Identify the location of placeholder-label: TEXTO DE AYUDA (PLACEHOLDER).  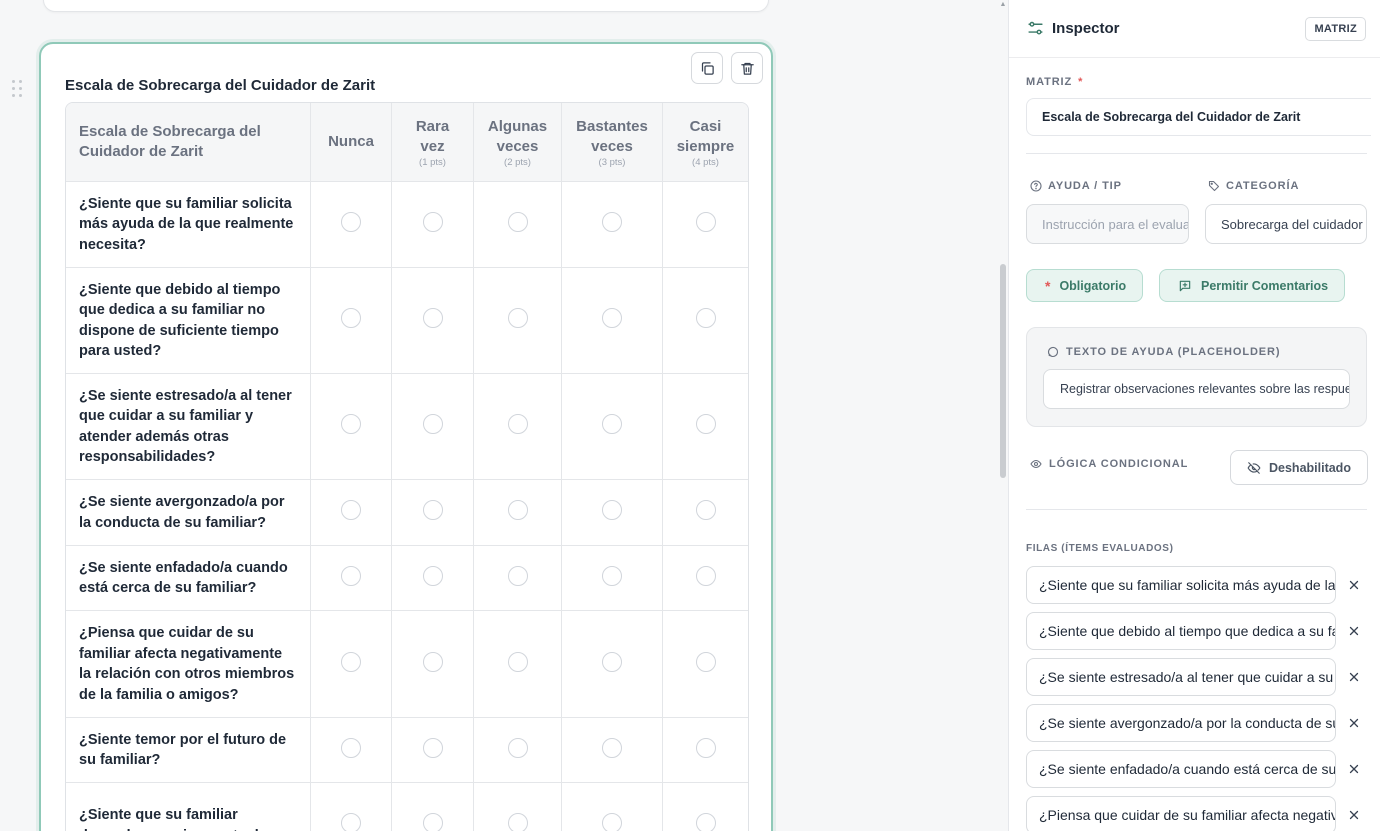
(1163, 352).